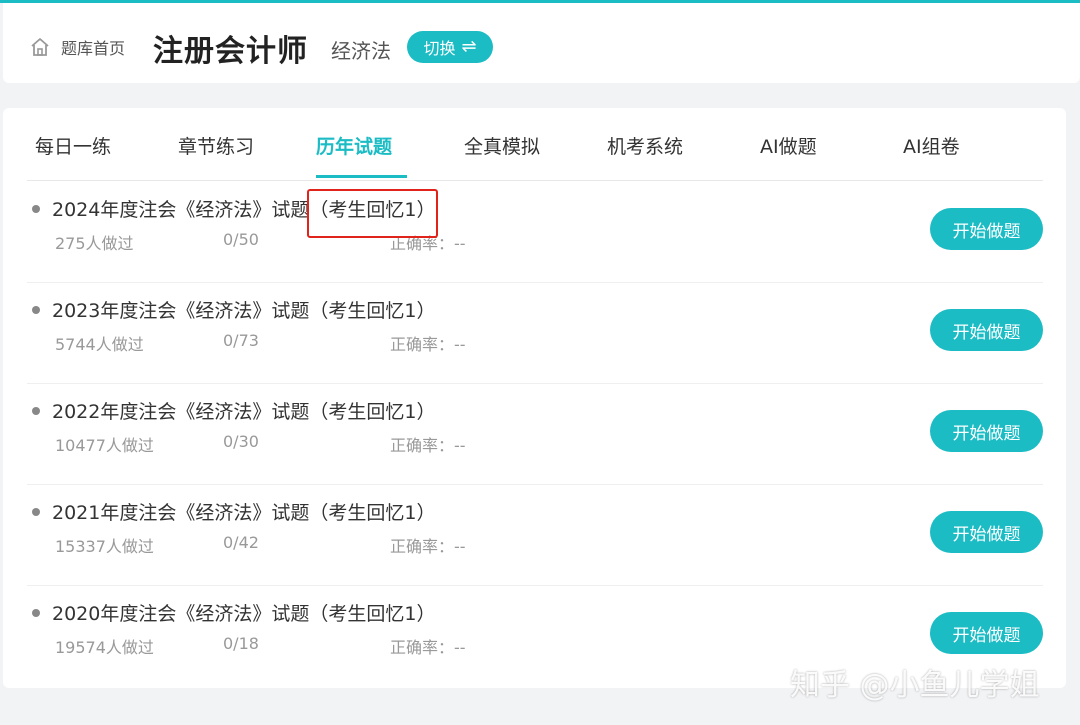 Image resolution: width=1080 pixels, height=725 pixels. I want to click on tab-computer-exam: 机考系统, so click(645, 145).